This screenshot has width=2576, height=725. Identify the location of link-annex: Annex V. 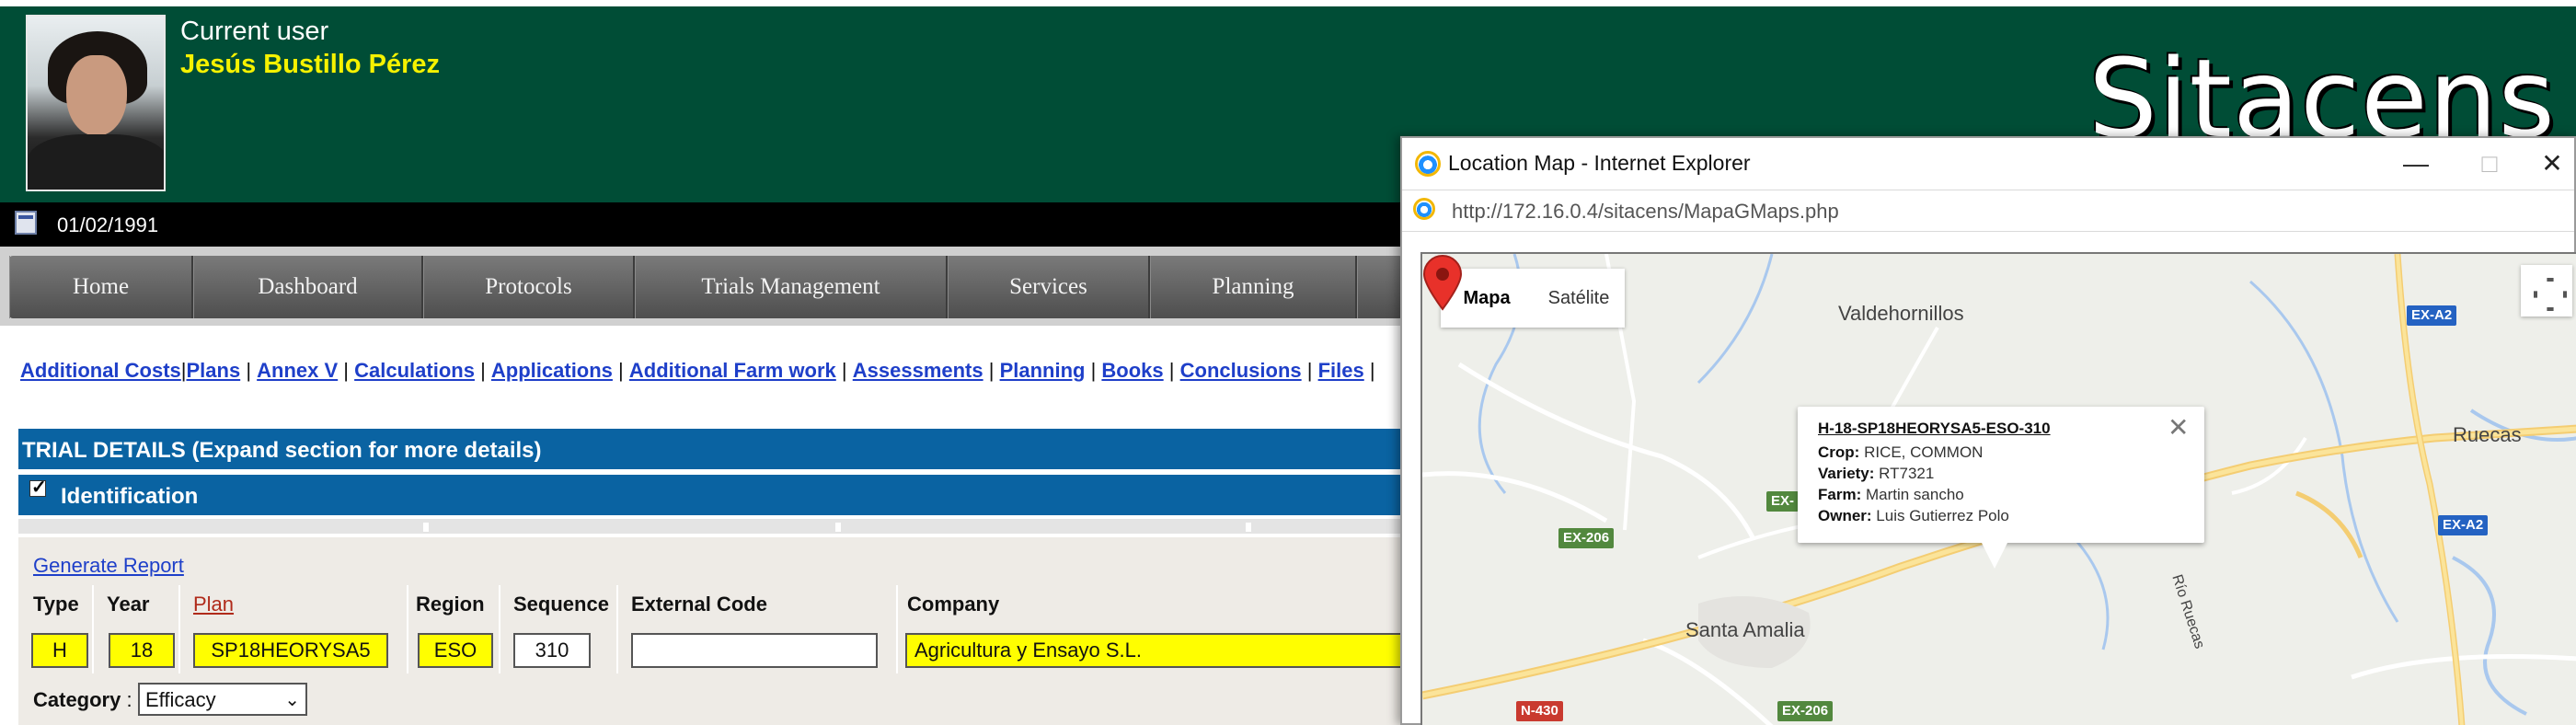
(297, 371).